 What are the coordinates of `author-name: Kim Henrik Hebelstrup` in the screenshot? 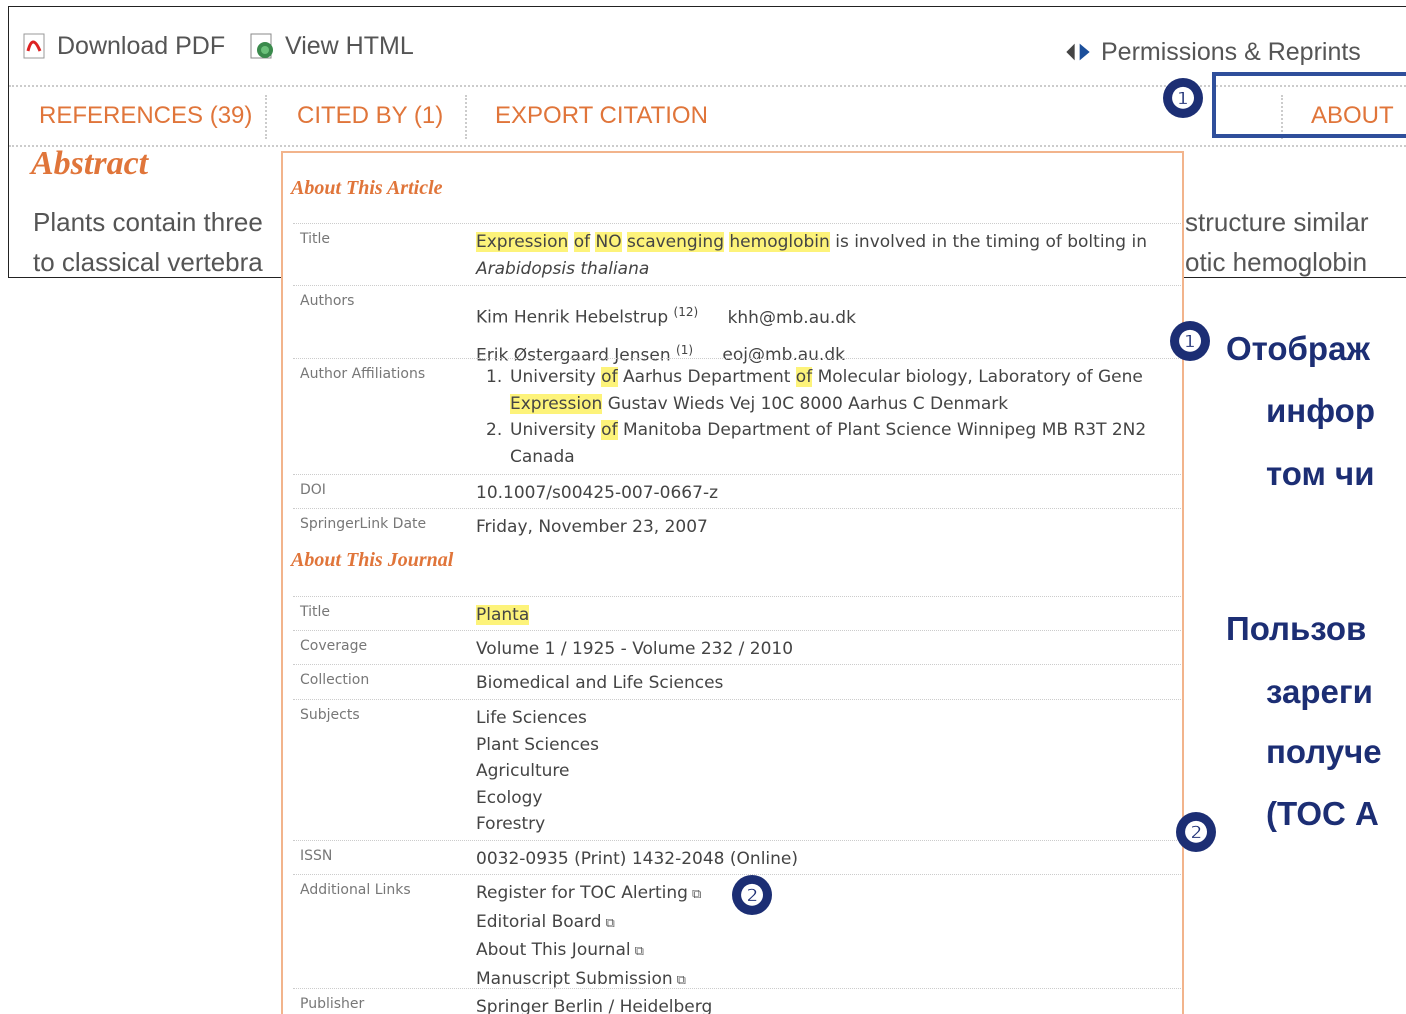 It's located at (572, 318).